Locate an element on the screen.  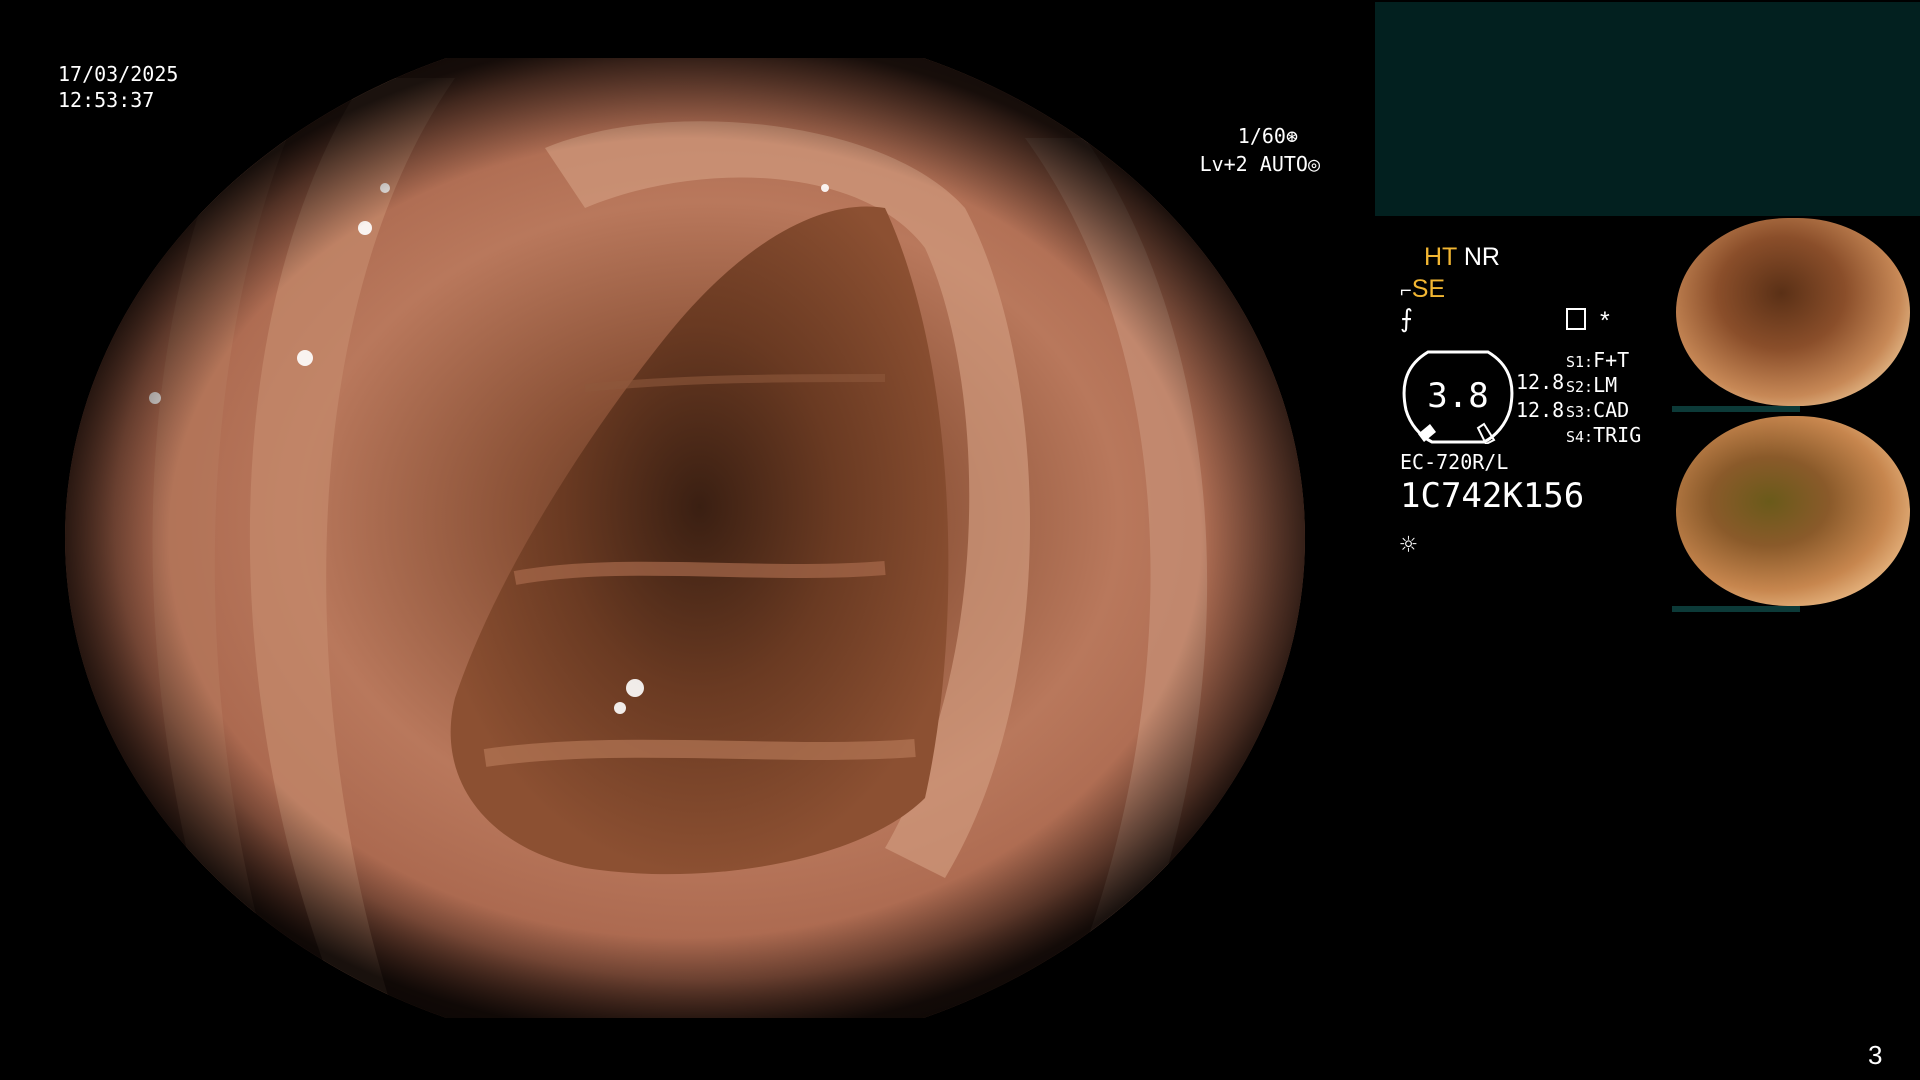
se-label: SE is located at coordinates (1428, 289).